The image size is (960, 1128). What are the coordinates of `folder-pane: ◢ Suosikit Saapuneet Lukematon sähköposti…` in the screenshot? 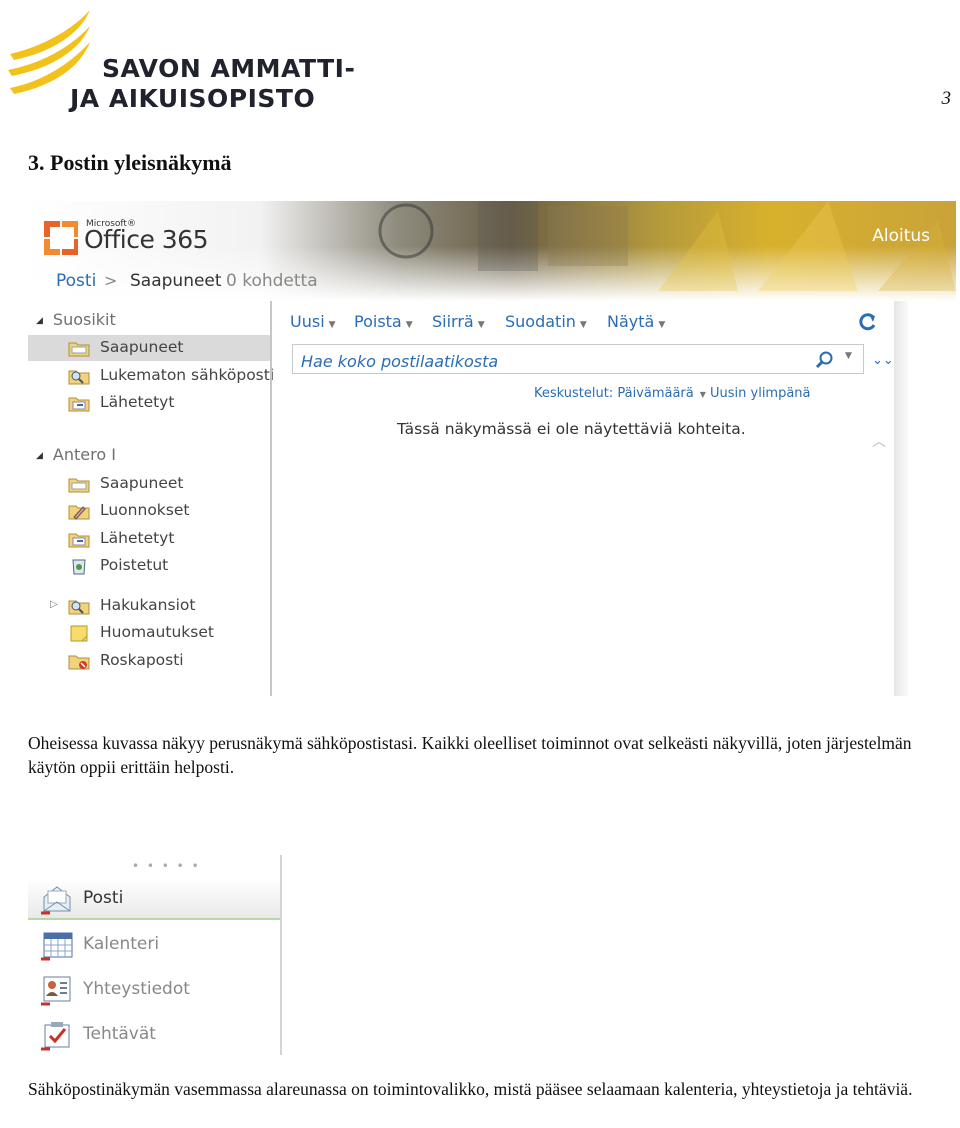 It's located at (151, 498).